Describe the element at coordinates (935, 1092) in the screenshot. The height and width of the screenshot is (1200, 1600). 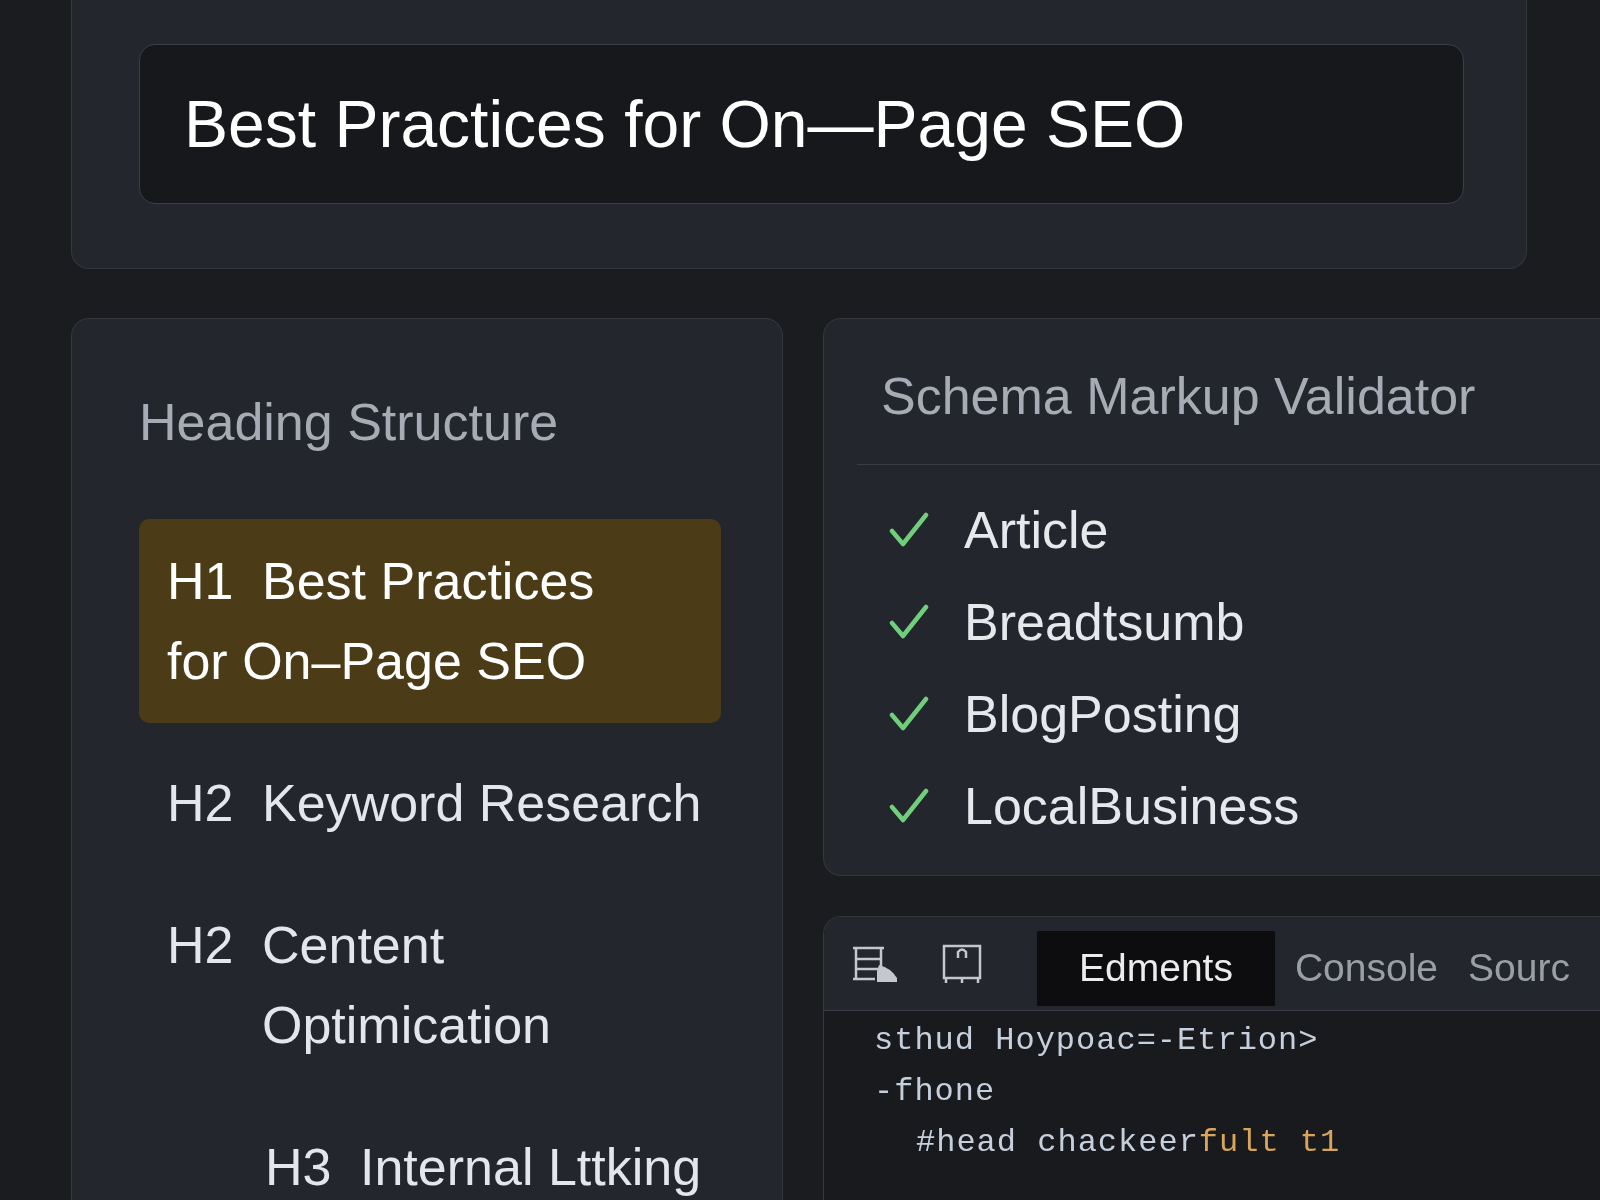
I see `code-line: -fhone` at that location.